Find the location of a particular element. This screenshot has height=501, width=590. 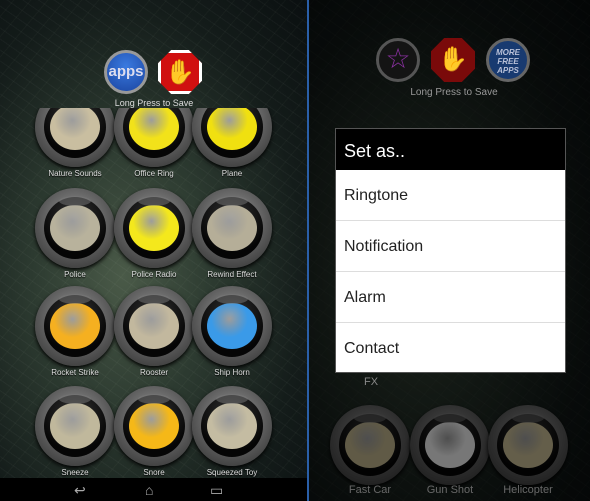

sound-label: Rewind Effect is located at coordinates (232, 274).